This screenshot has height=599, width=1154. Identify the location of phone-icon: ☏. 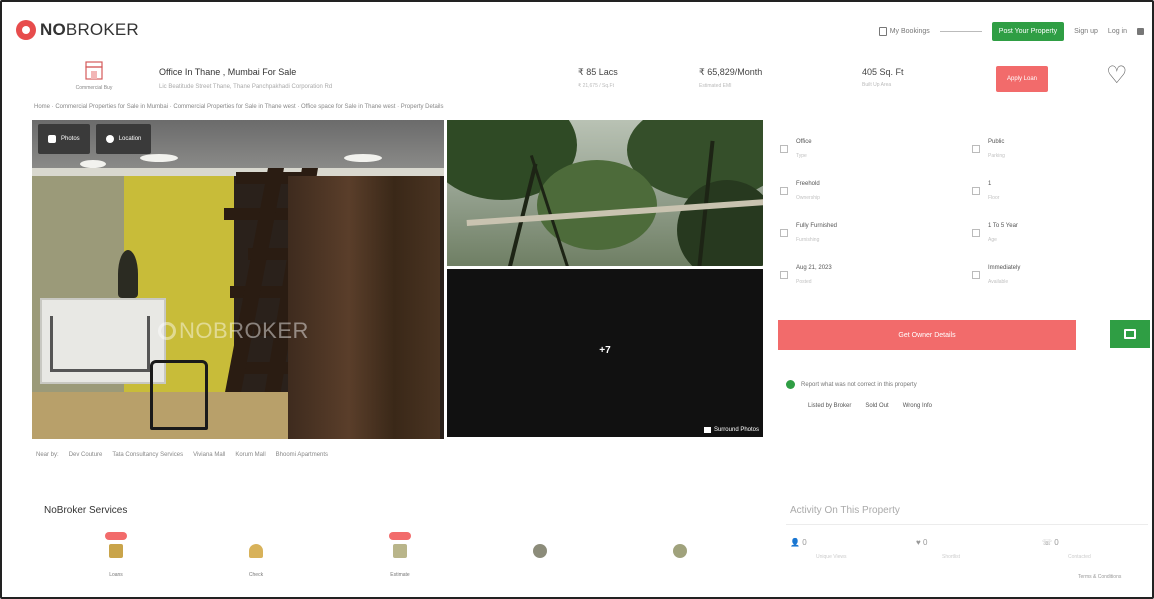
(1047, 542).